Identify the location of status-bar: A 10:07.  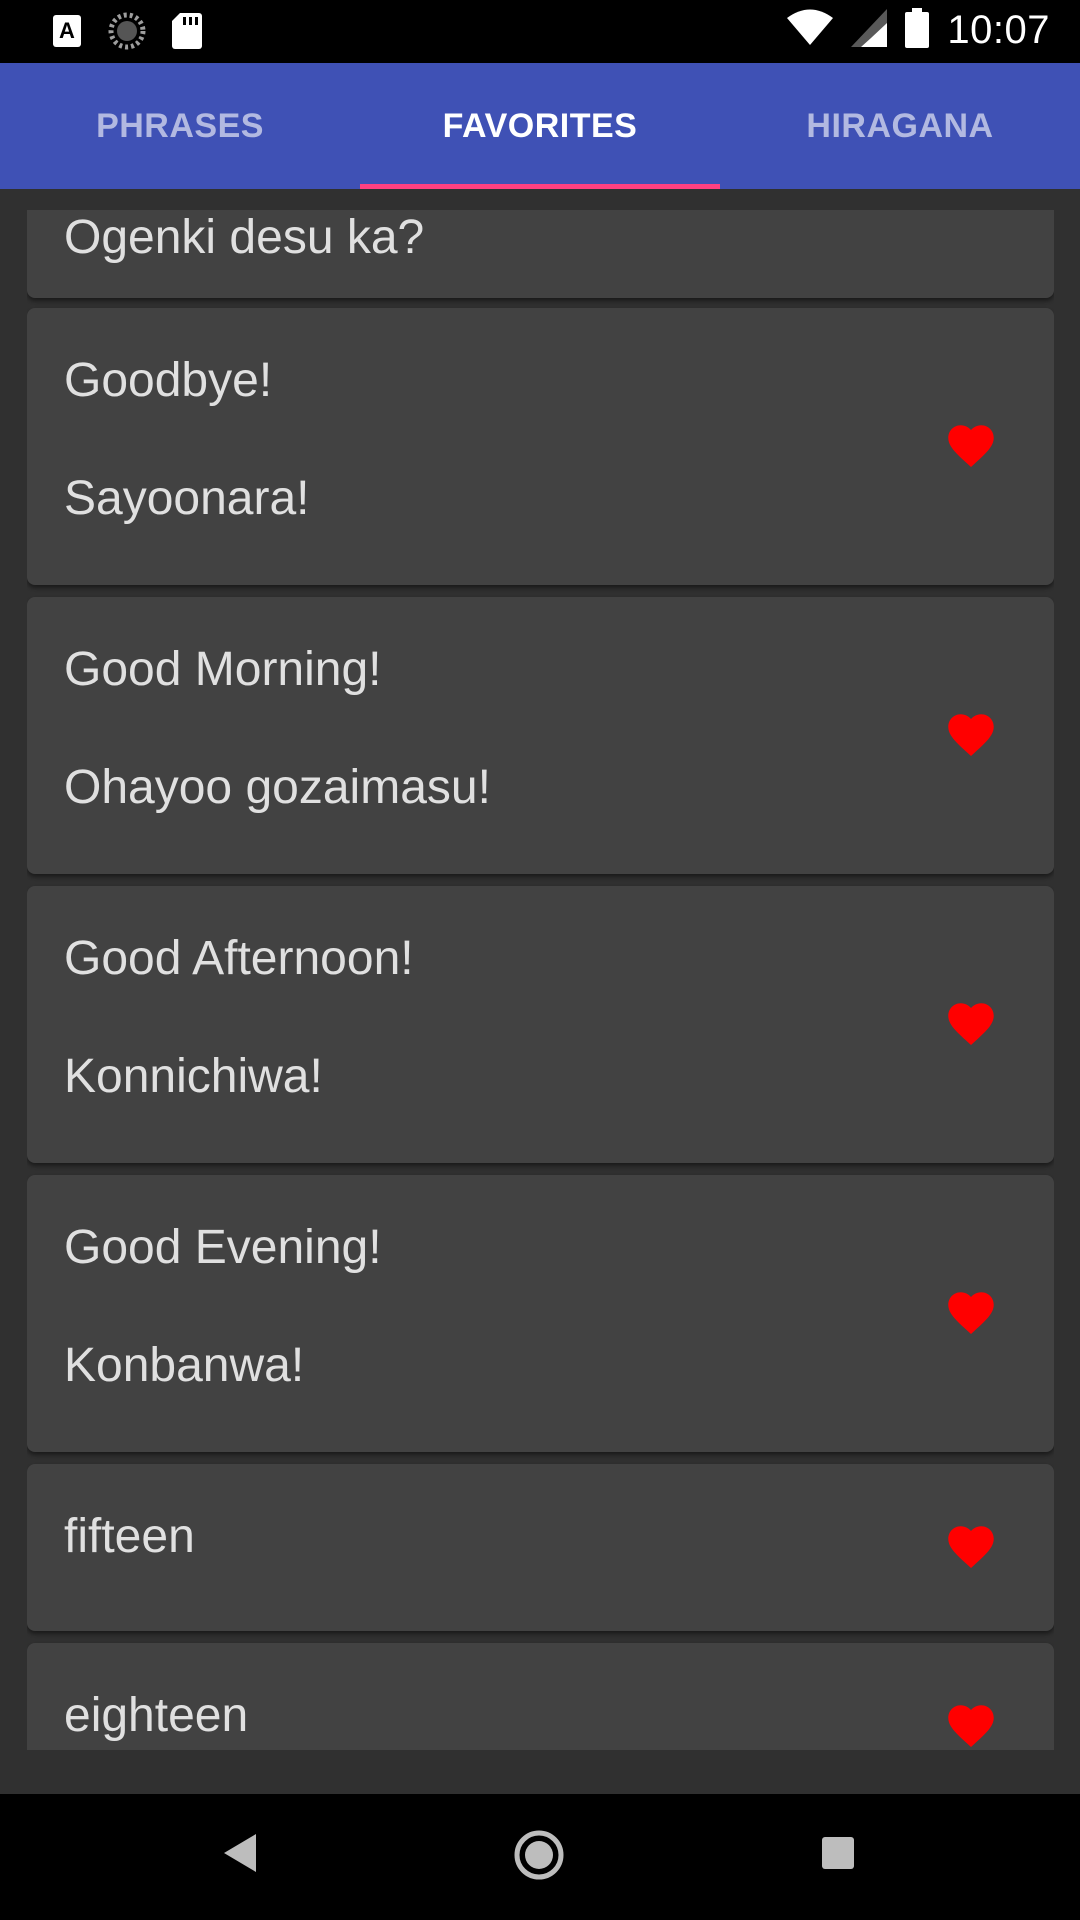
(540, 31).